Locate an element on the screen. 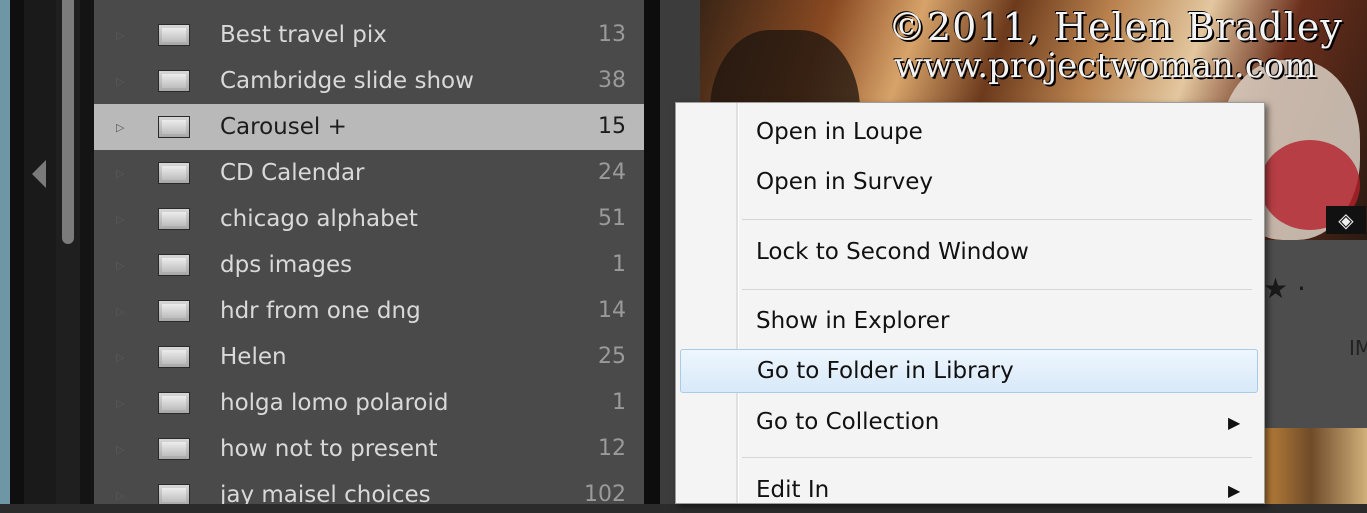 This screenshot has height=513, width=1367. collection-name: holga lomo polaroid is located at coordinates (334, 403).